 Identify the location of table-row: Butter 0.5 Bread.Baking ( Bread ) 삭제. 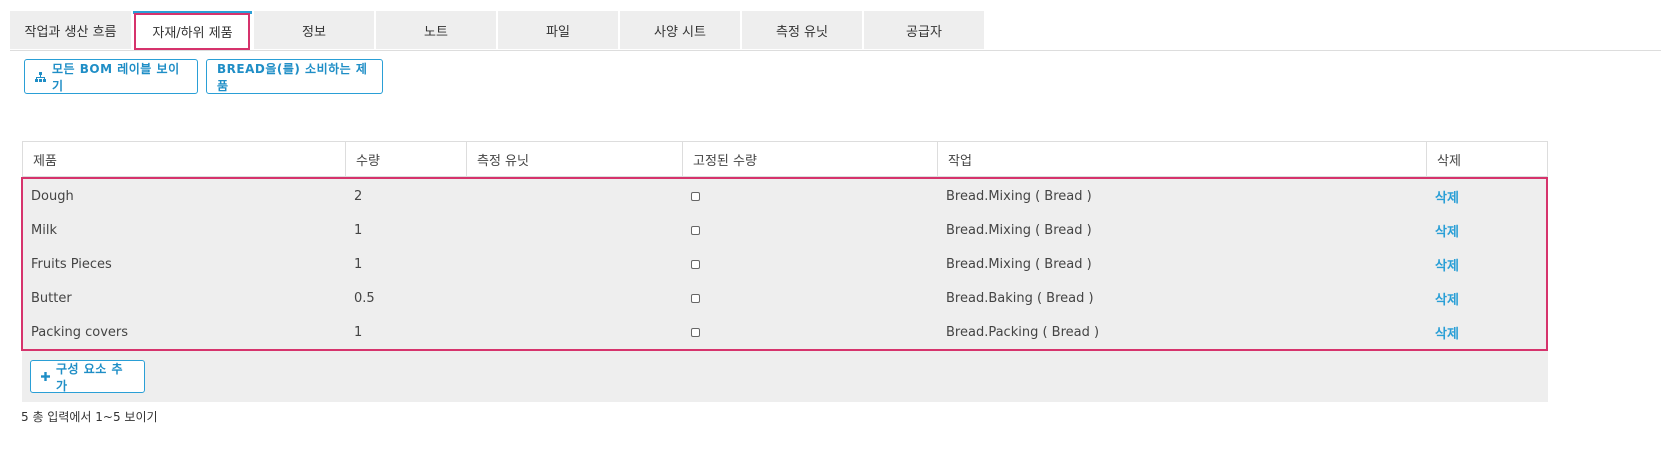
(785, 298).